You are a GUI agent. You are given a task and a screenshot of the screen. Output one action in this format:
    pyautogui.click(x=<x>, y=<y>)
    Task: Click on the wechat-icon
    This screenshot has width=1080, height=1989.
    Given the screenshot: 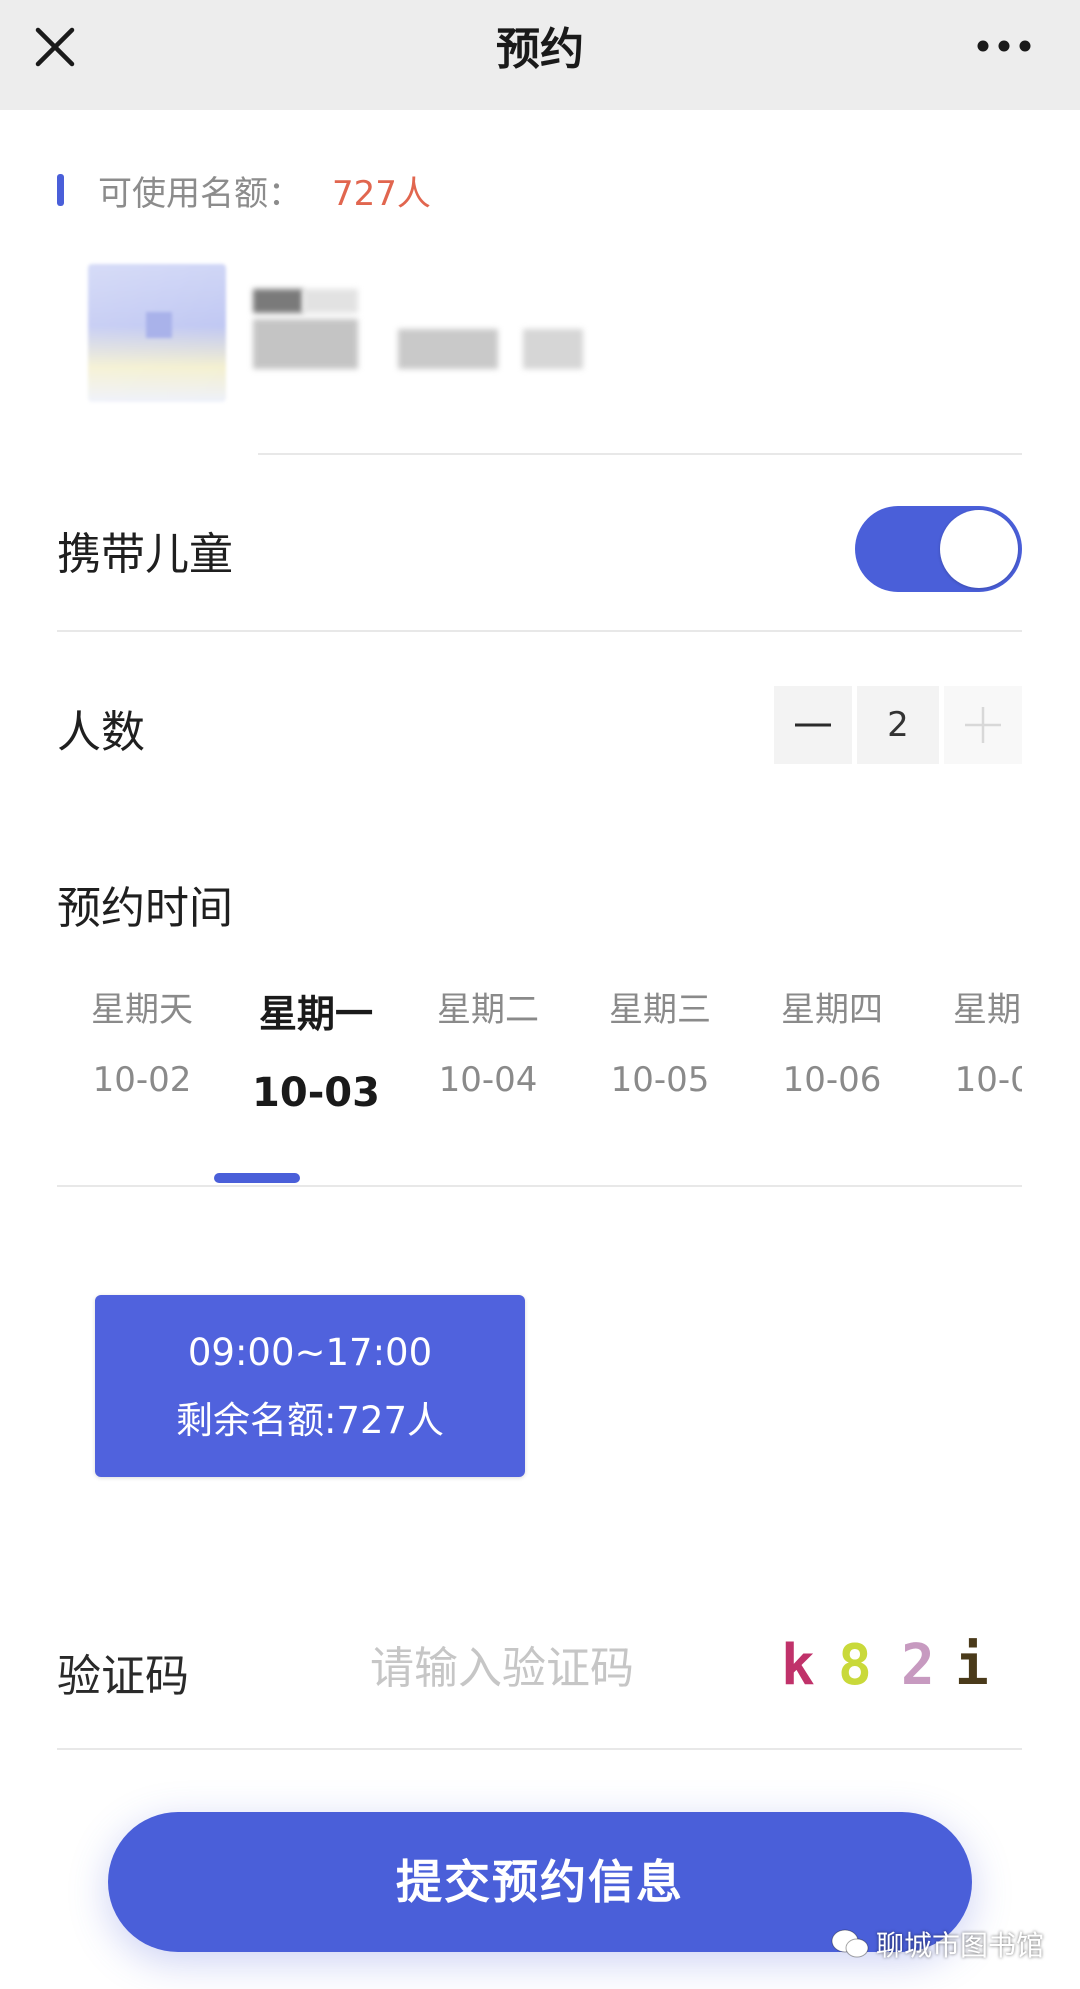 What is the action you would take?
    pyautogui.click(x=850, y=1943)
    